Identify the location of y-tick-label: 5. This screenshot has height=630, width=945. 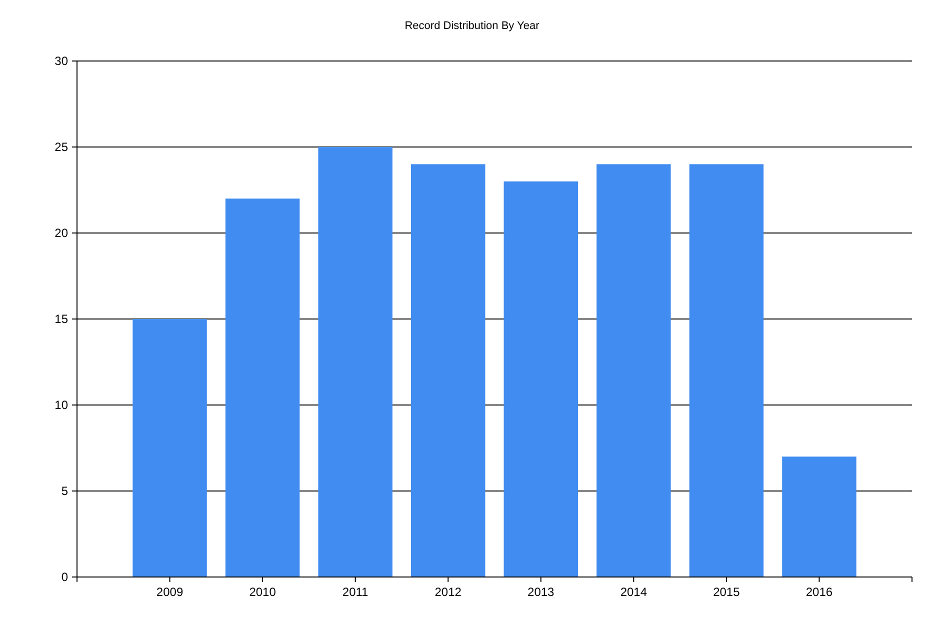
(64, 491).